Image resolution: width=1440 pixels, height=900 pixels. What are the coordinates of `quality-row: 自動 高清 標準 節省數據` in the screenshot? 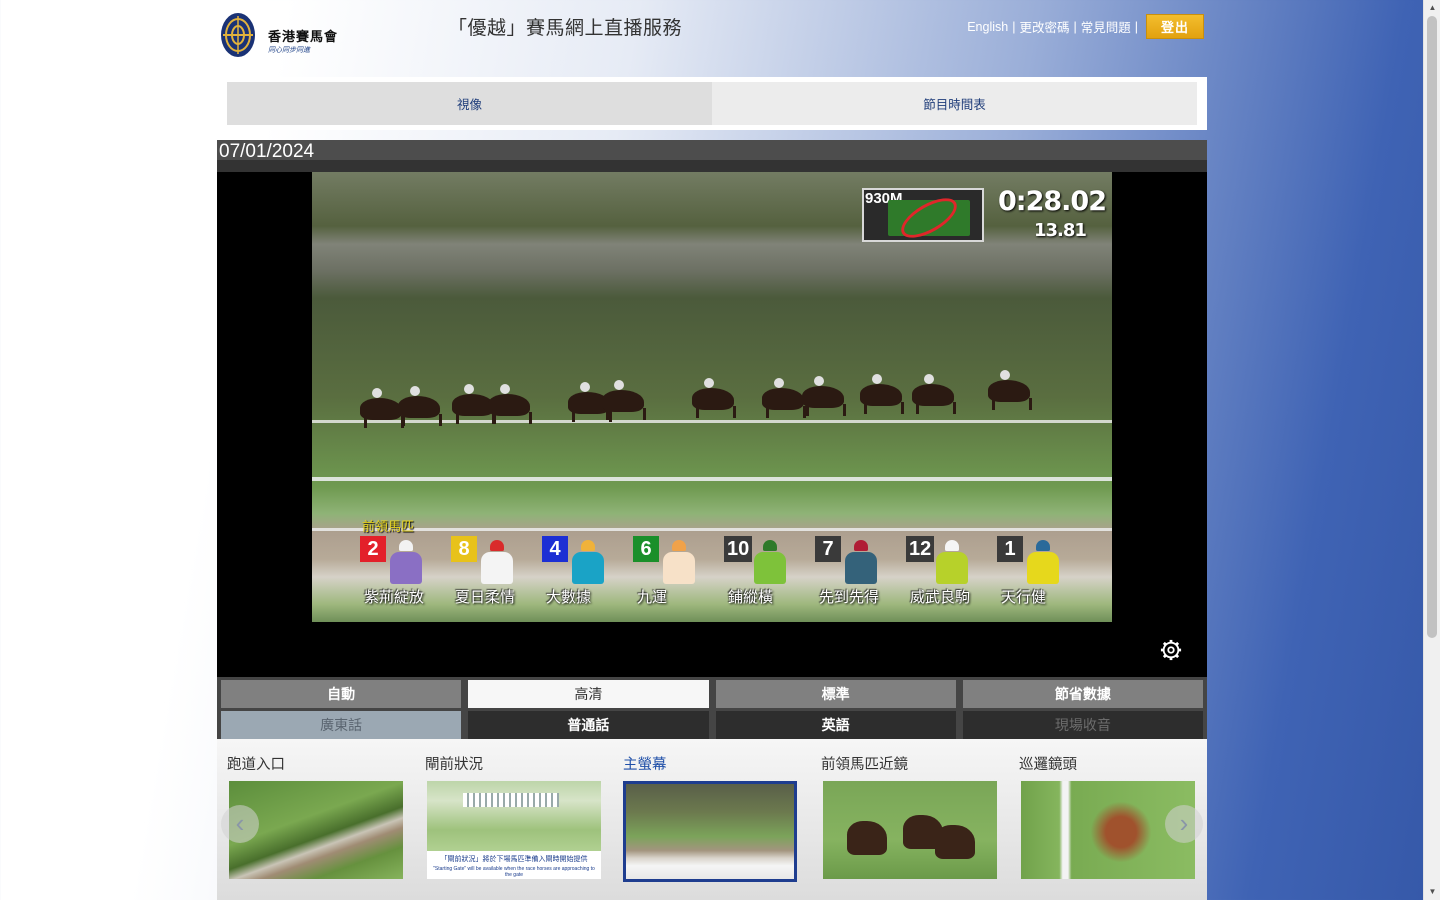 It's located at (712, 694).